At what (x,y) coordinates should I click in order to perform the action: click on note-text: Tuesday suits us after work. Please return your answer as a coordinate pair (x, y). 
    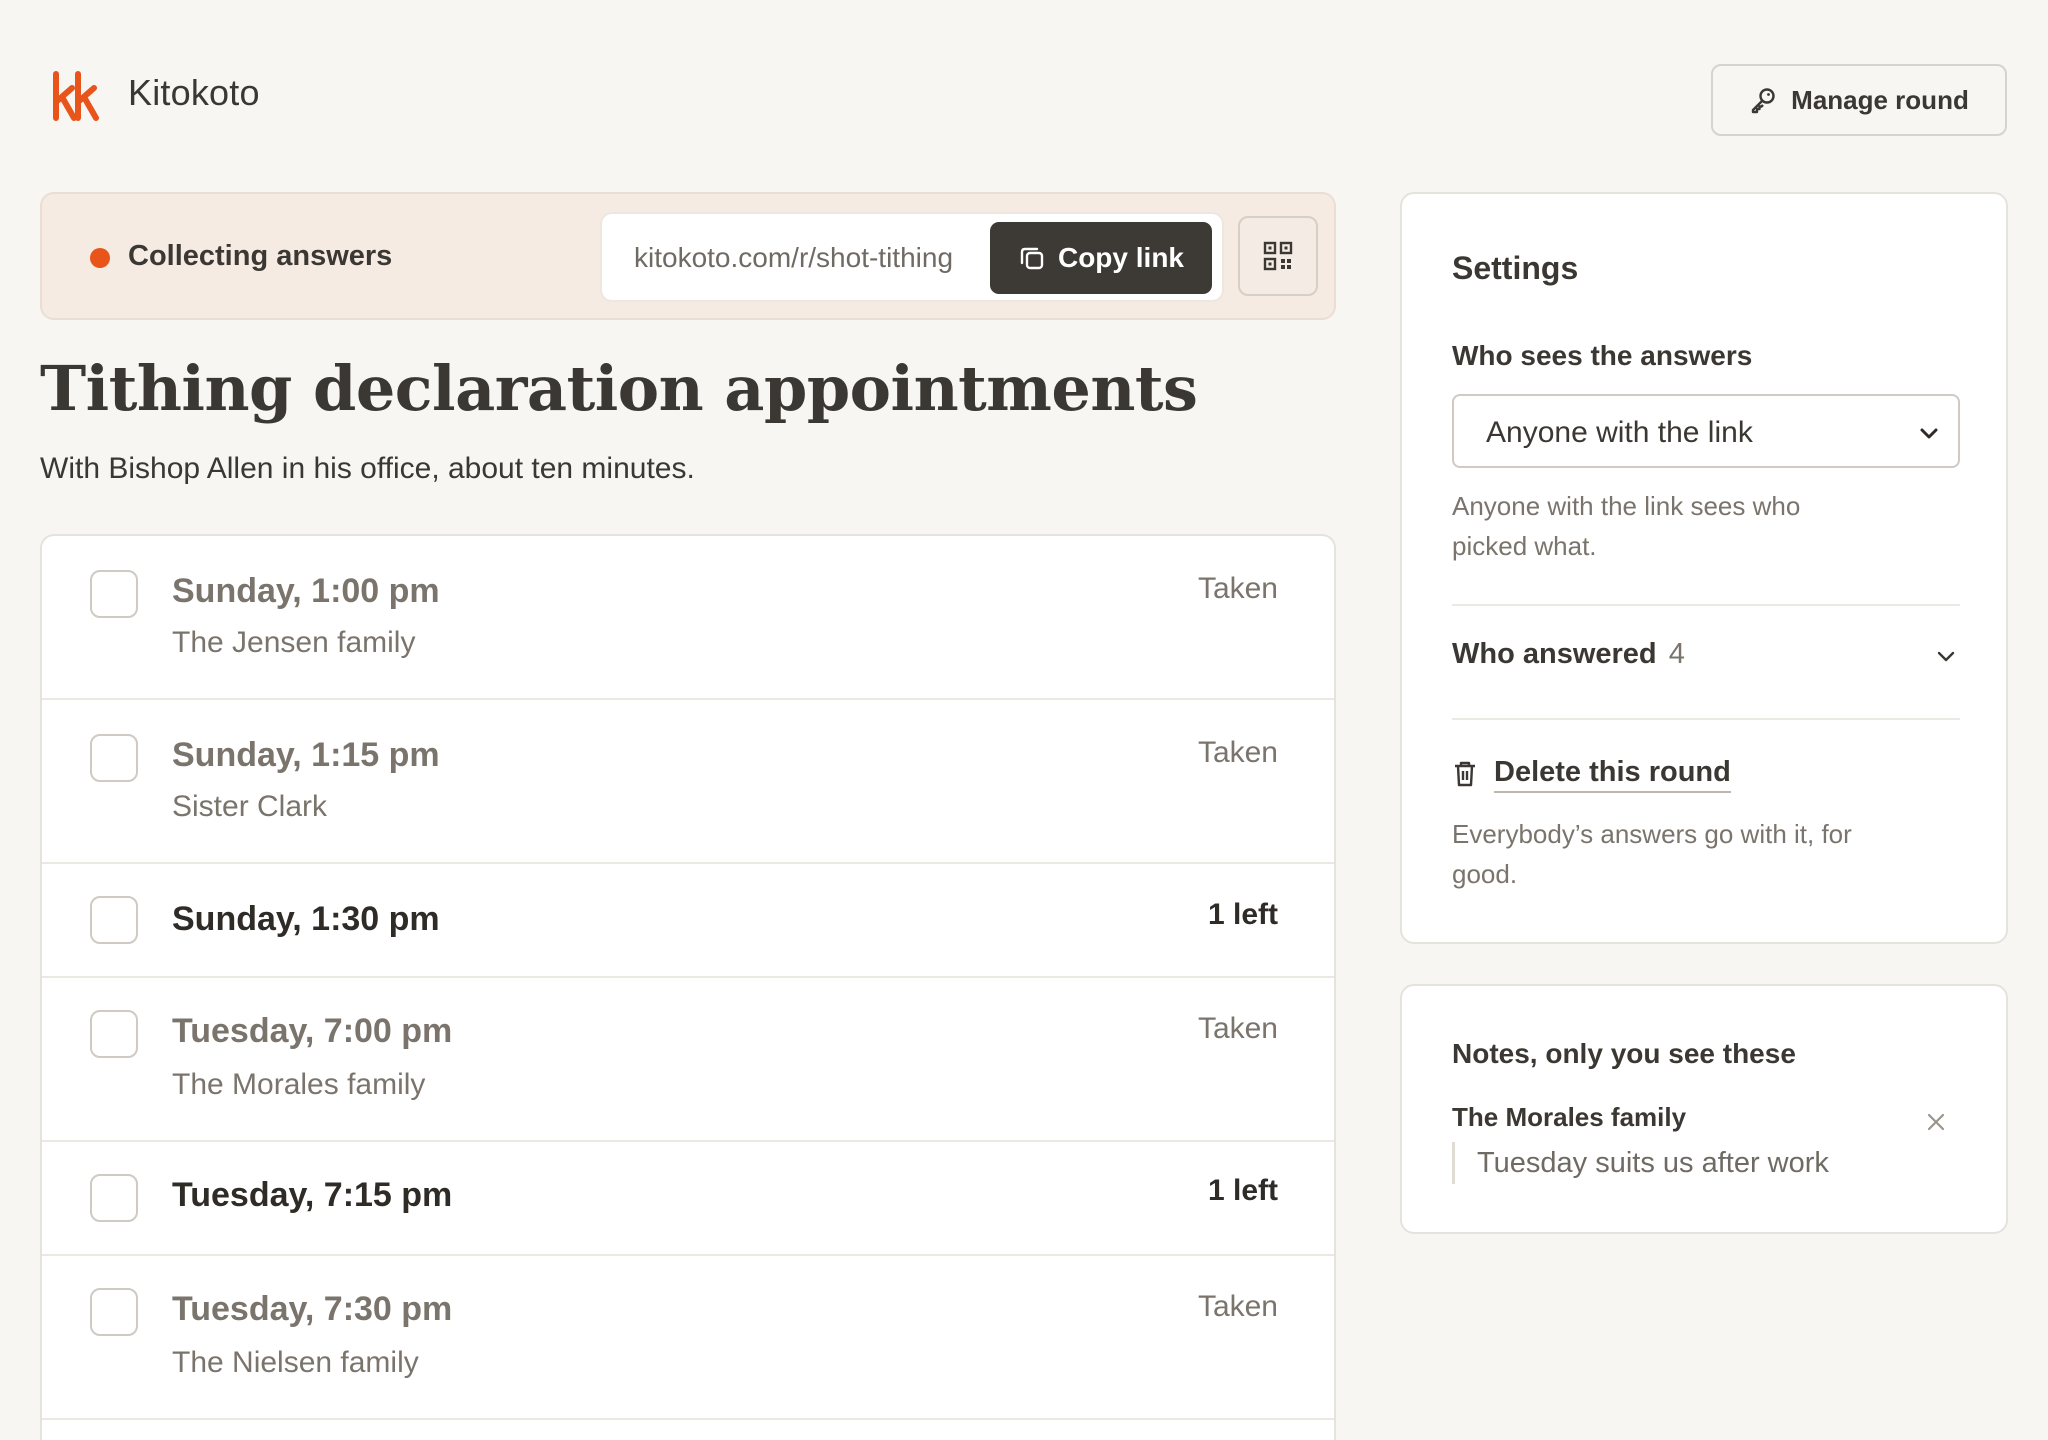
    Looking at the image, I should click on (1640, 1163).